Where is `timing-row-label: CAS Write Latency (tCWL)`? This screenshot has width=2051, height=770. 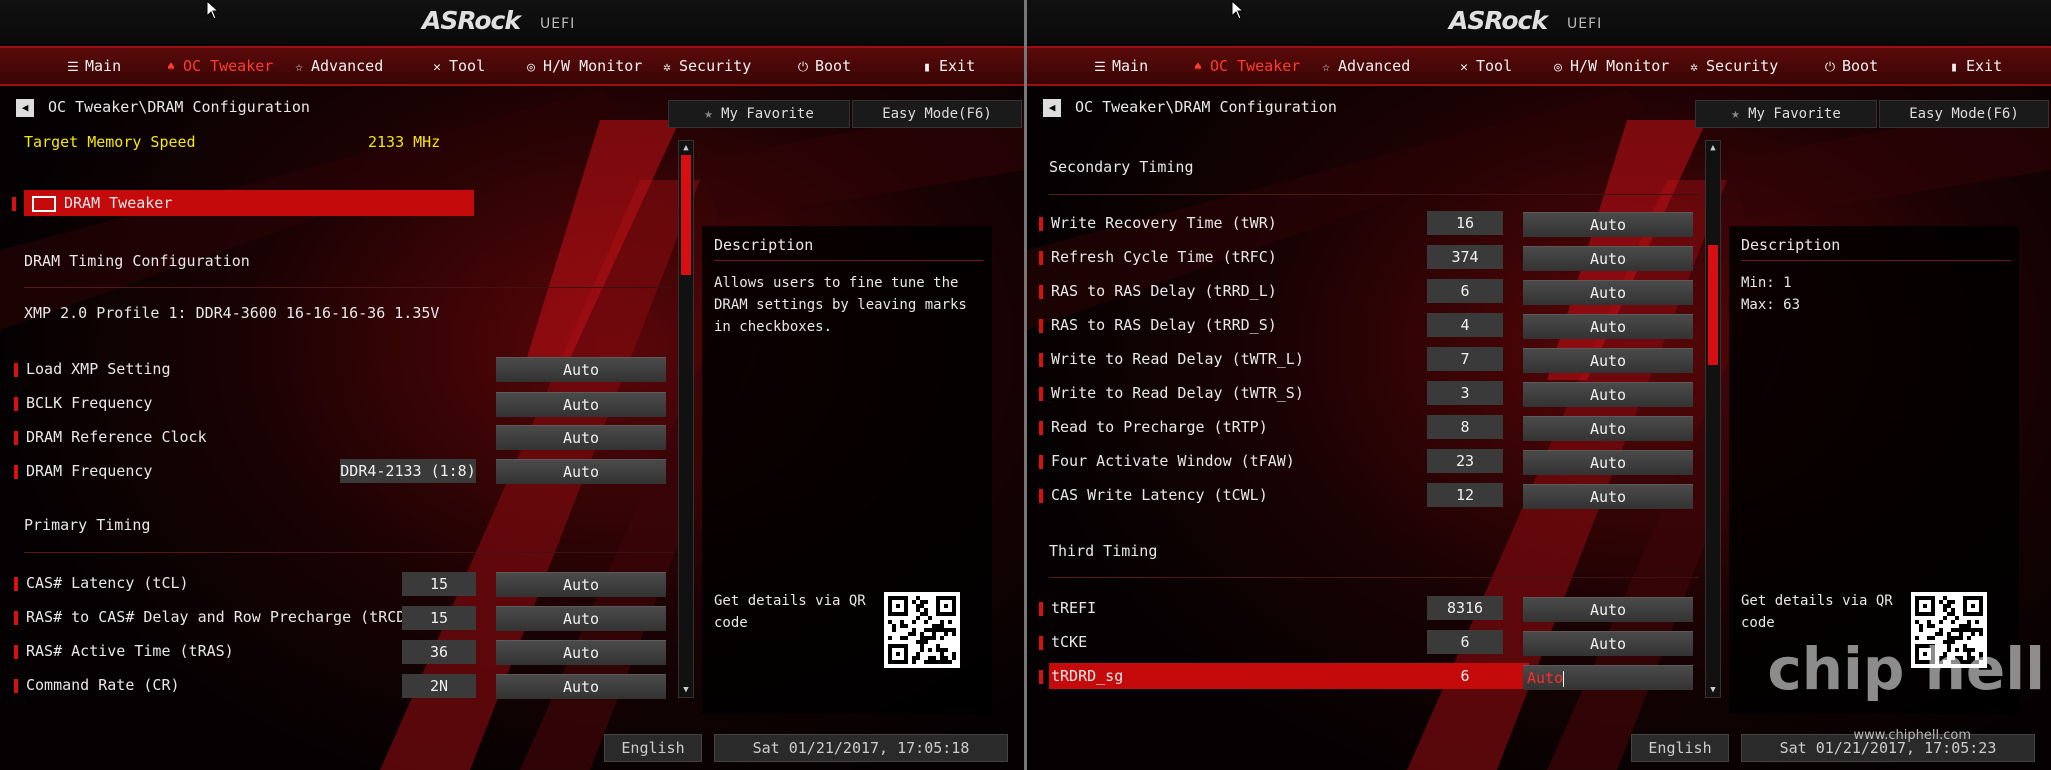
timing-row-label: CAS Write Latency (tCWL) is located at coordinates (1153, 495).